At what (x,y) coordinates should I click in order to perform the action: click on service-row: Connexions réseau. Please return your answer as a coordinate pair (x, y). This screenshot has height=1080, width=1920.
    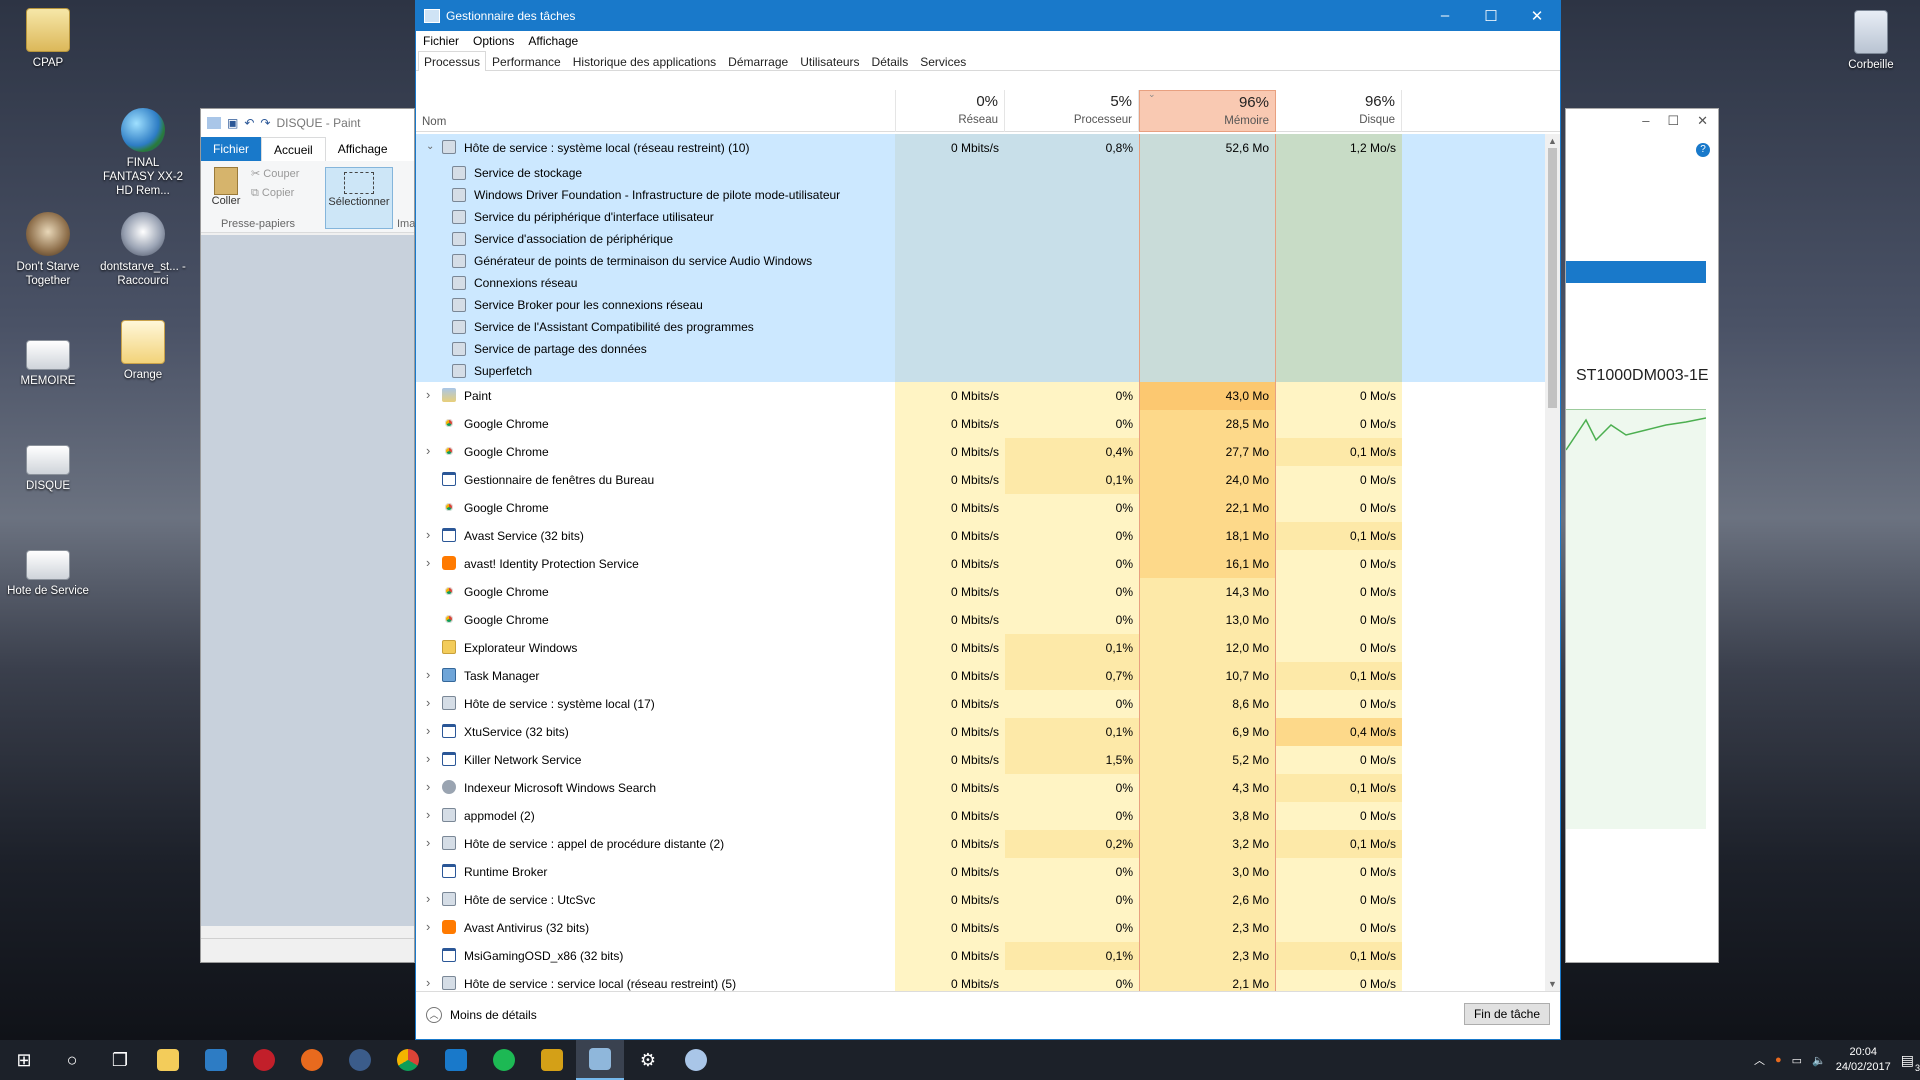
    Looking at the image, I should click on (981, 283).